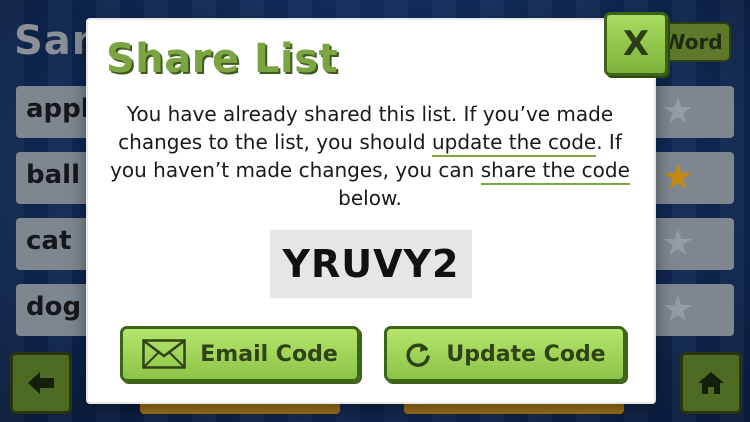 This screenshot has height=422, width=750. What do you see at coordinates (58, 109) in the screenshot?
I see `list-item-label: appl` at bounding box center [58, 109].